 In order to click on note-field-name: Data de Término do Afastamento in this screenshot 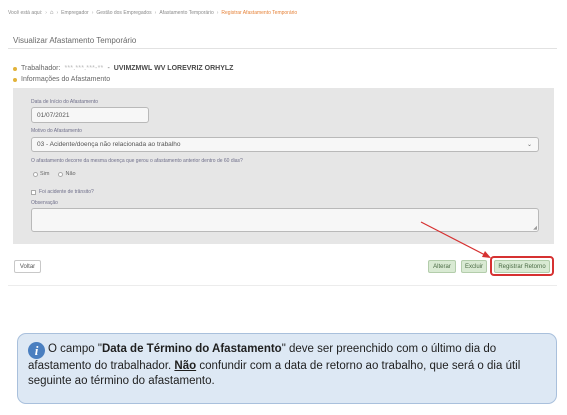, I will do `click(191, 349)`.